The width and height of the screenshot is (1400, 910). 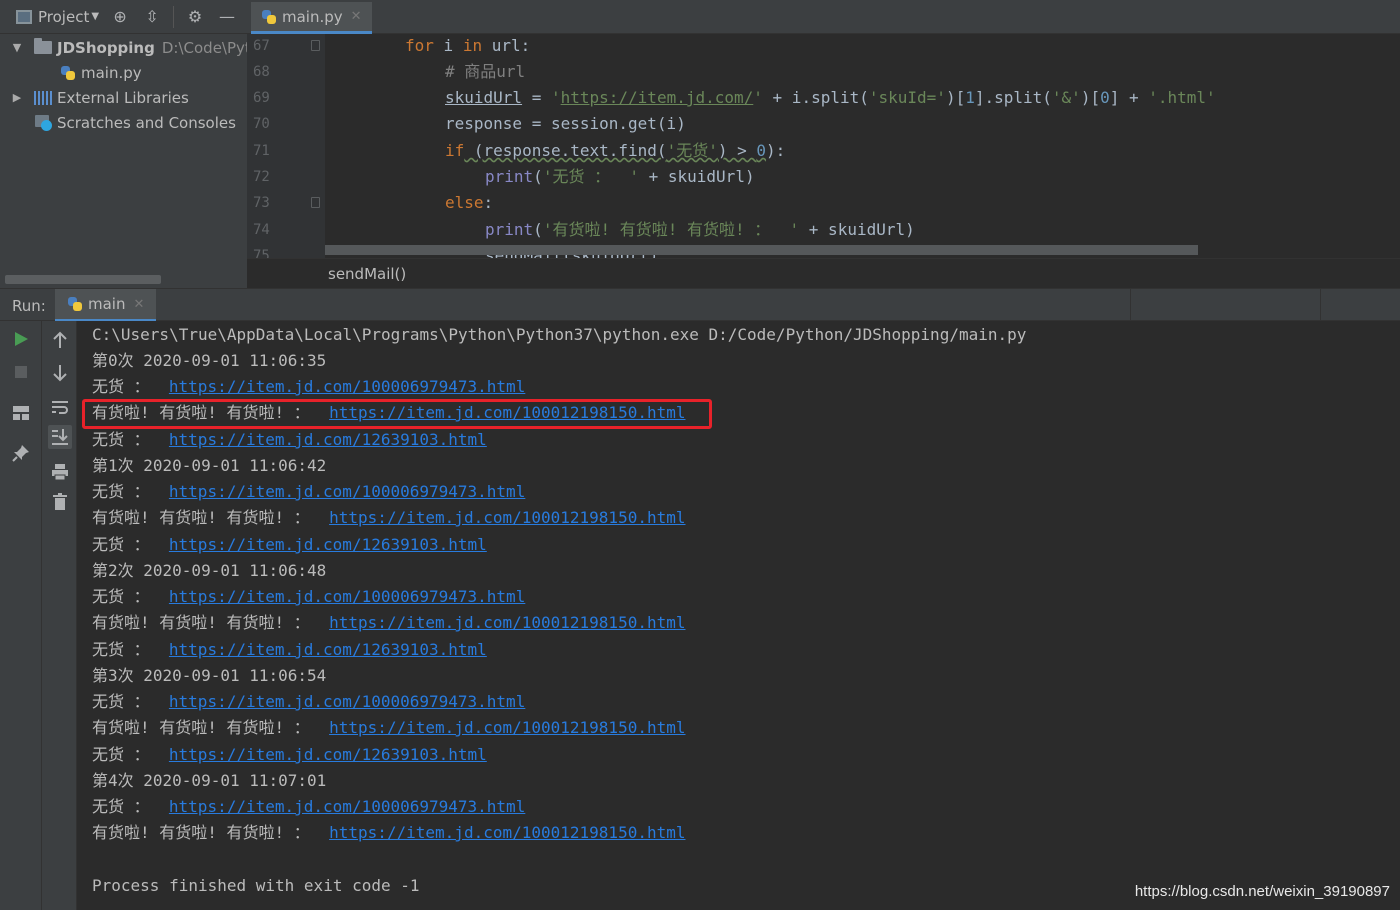 What do you see at coordinates (620, 176) in the screenshot?
I see `code-line-72: print('无货 ： ' + skuidUrl)` at bounding box center [620, 176].